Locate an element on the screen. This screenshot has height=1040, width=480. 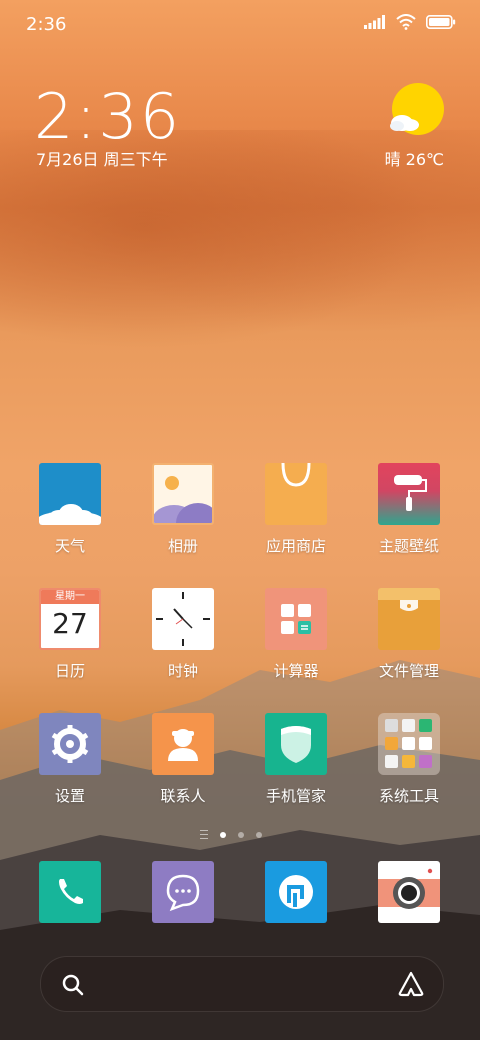
app-label: 日历 is located at coordinates (69, 671).